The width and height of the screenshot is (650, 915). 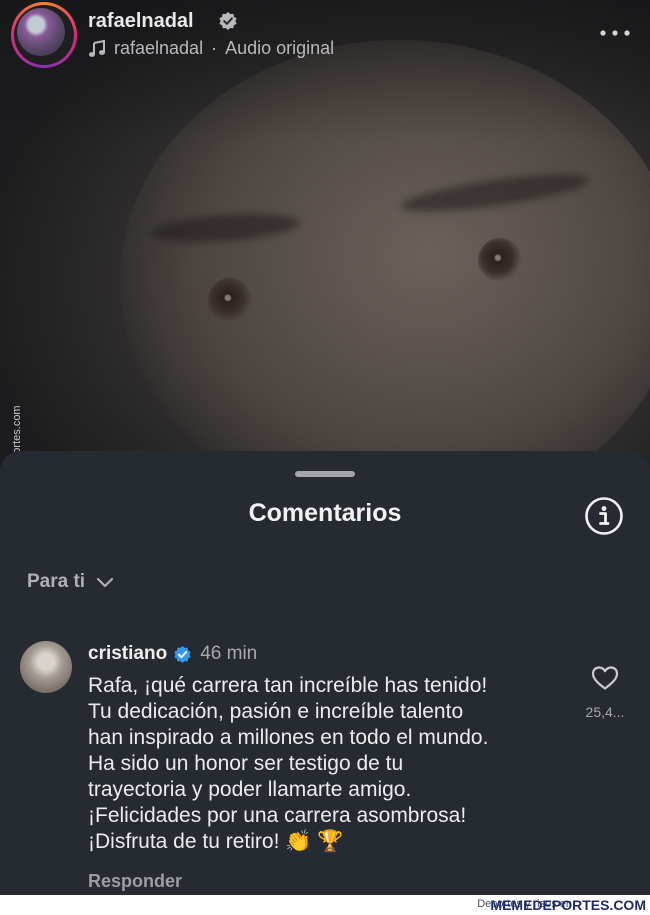 I want to click on audio-label: Audio original, so click(x=280, y=48).